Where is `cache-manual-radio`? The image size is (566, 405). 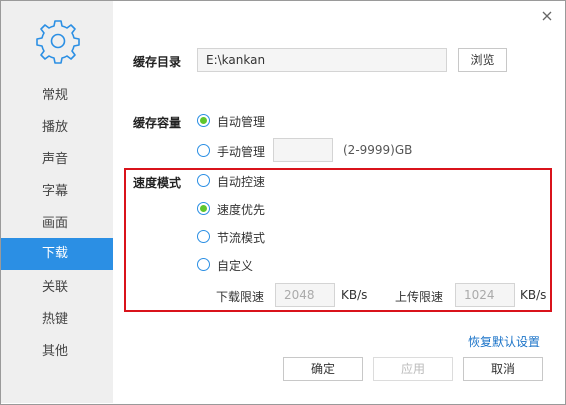
cache-manual-radio is located at coordinates (203, 150).